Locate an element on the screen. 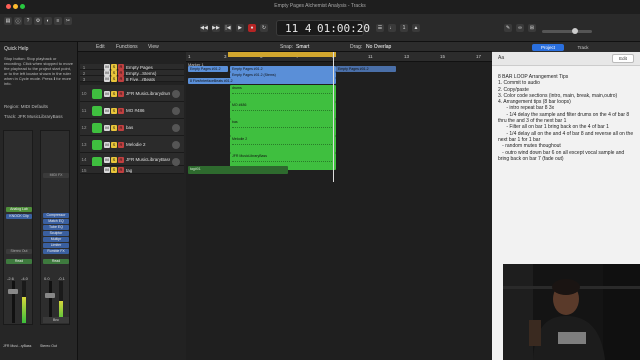 The height and width of the screenshot is (360, 640). list-editors-icon: ☰ is located at coordinates (380, 28).